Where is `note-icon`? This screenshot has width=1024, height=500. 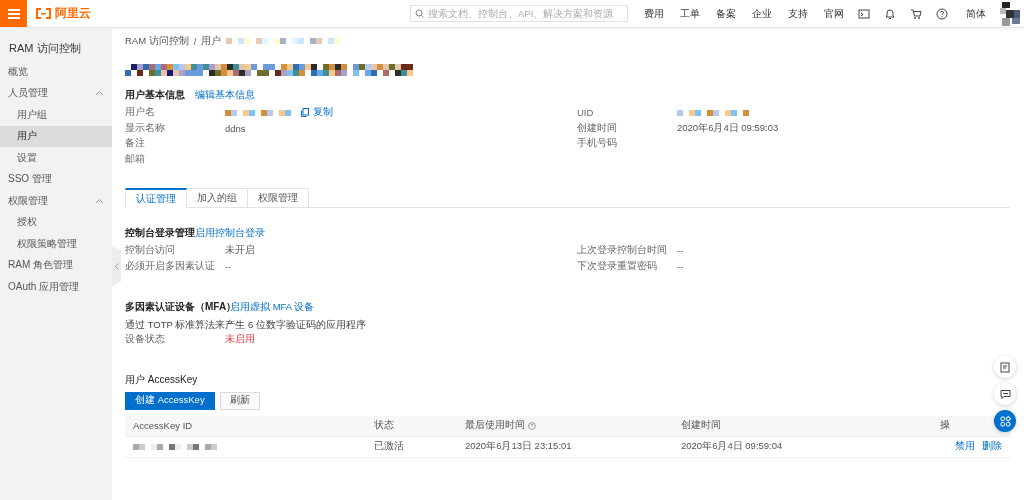
note-icon is located at coordinates (1005, 367).